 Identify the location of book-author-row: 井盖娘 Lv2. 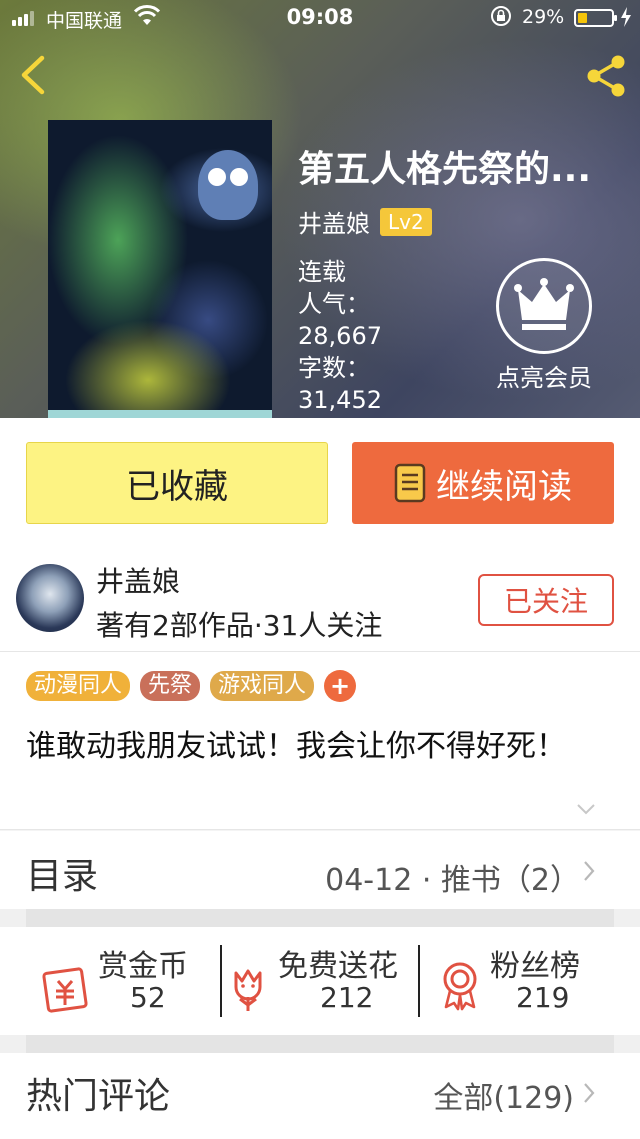
(365, 221).